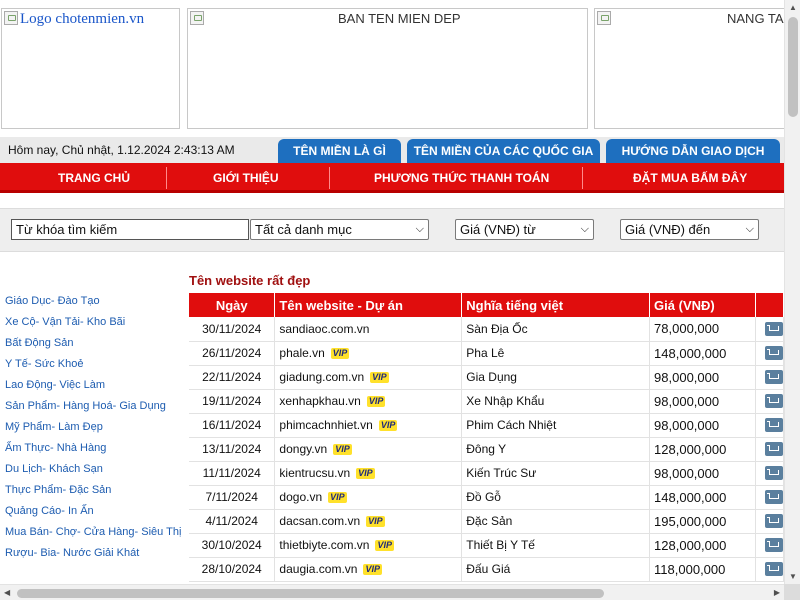 This screenshot has width=800, height=600. Describe the element at coordinates (321, 377) in the screenshot. I see `row-domain: giadung.com.vn` at that location.